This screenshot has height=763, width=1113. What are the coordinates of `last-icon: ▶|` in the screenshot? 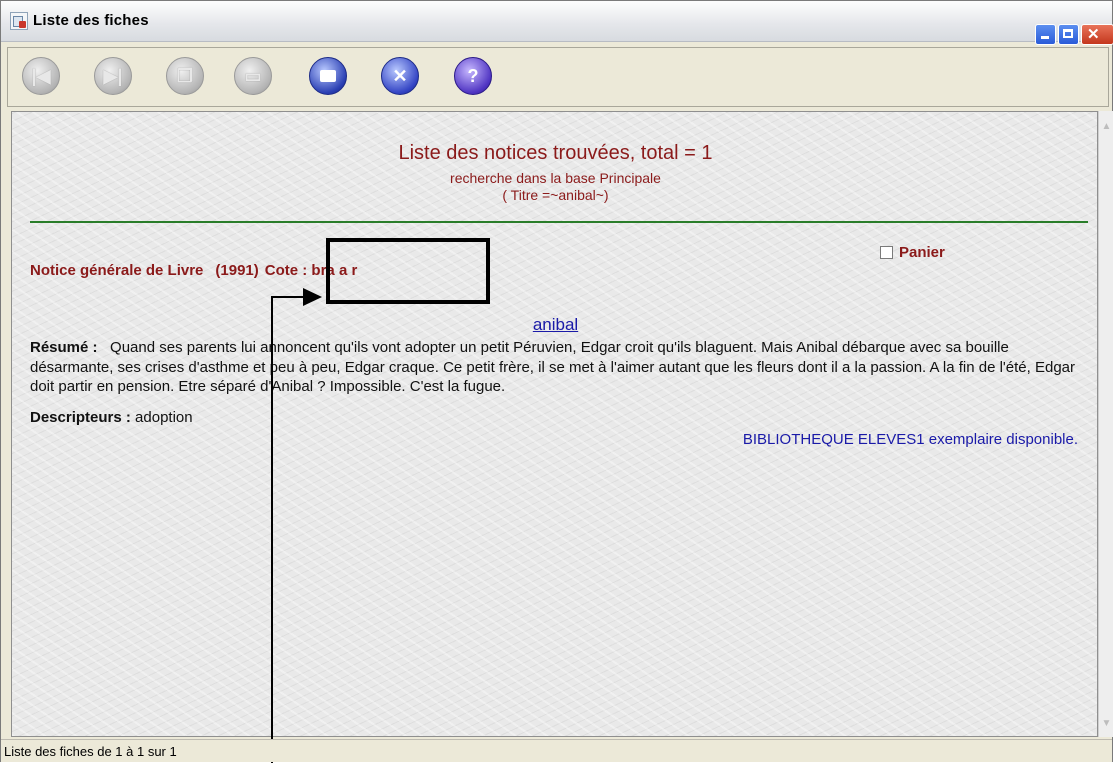 It's located at (113, 75).